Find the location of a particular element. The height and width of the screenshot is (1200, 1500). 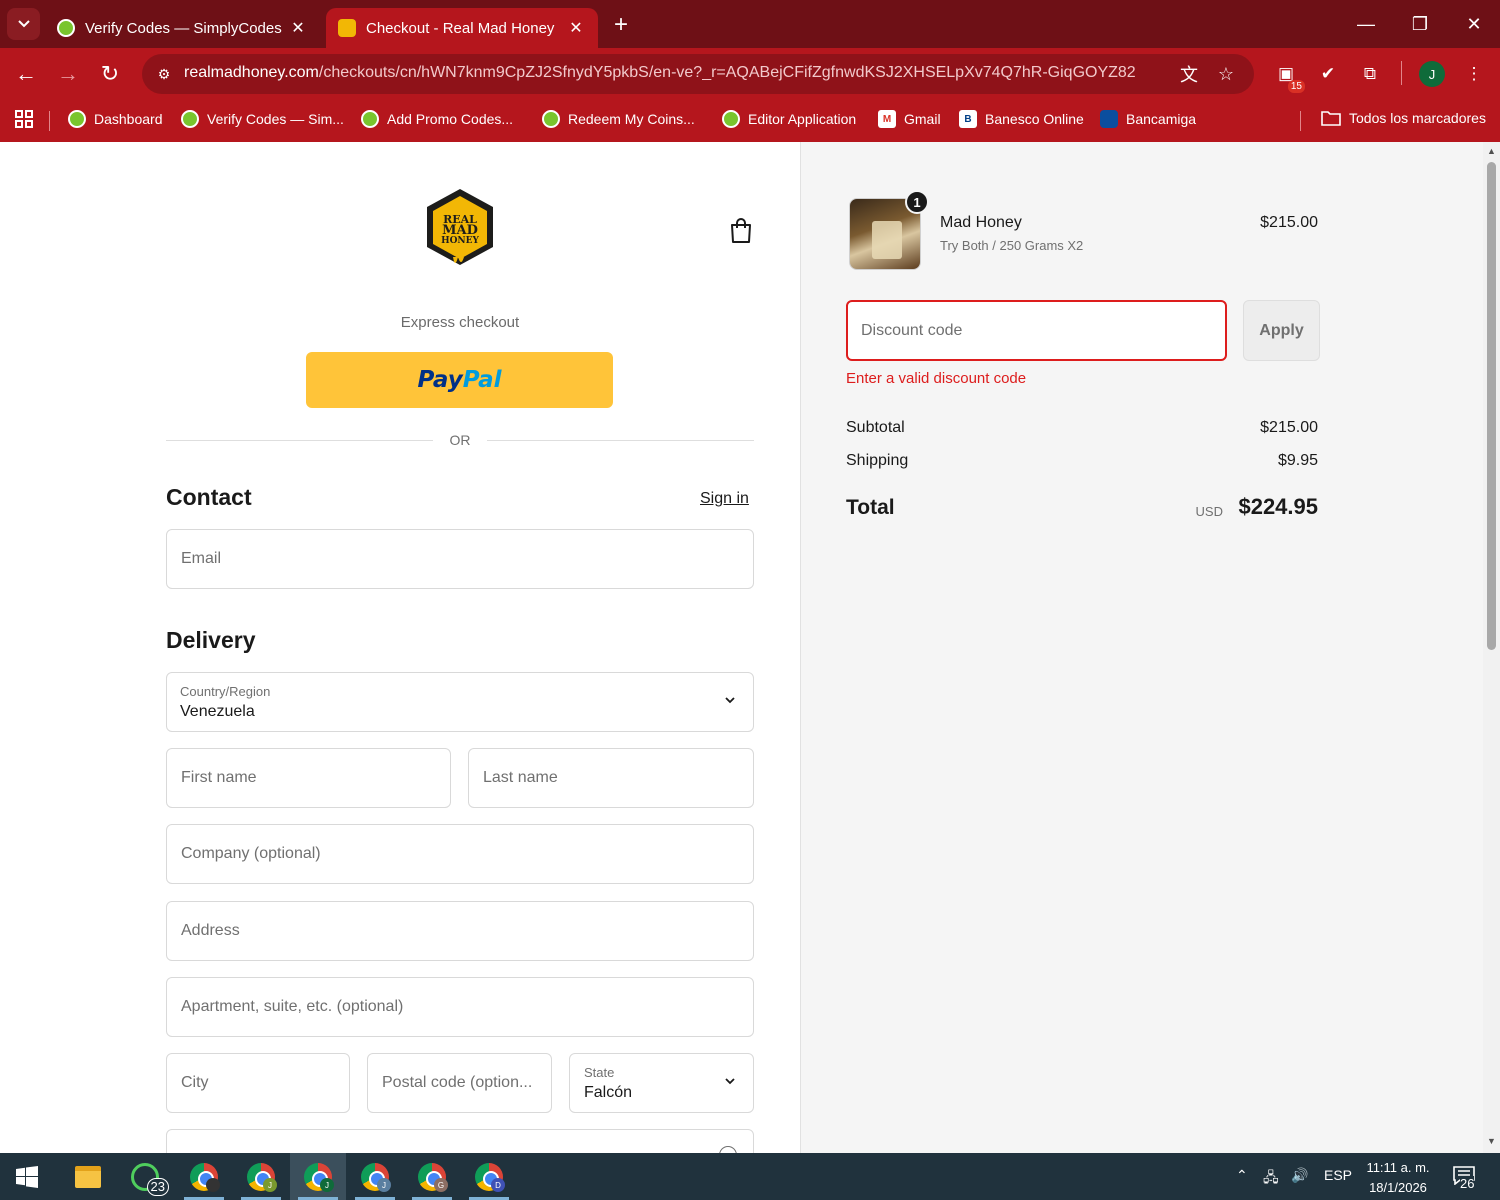

site-info-icon: ⚙ is located at coordinates (164, 74).